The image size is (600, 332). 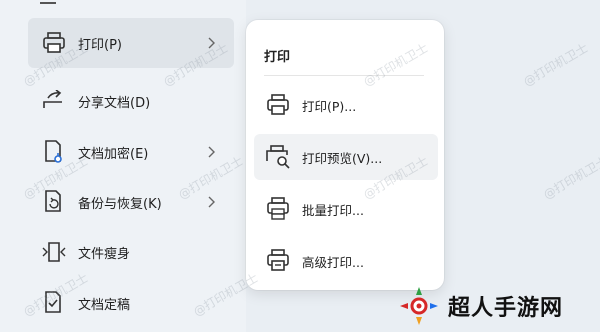 I want to click on menu-item-share-document: 分享文档(D), so click(x=131, y=101).